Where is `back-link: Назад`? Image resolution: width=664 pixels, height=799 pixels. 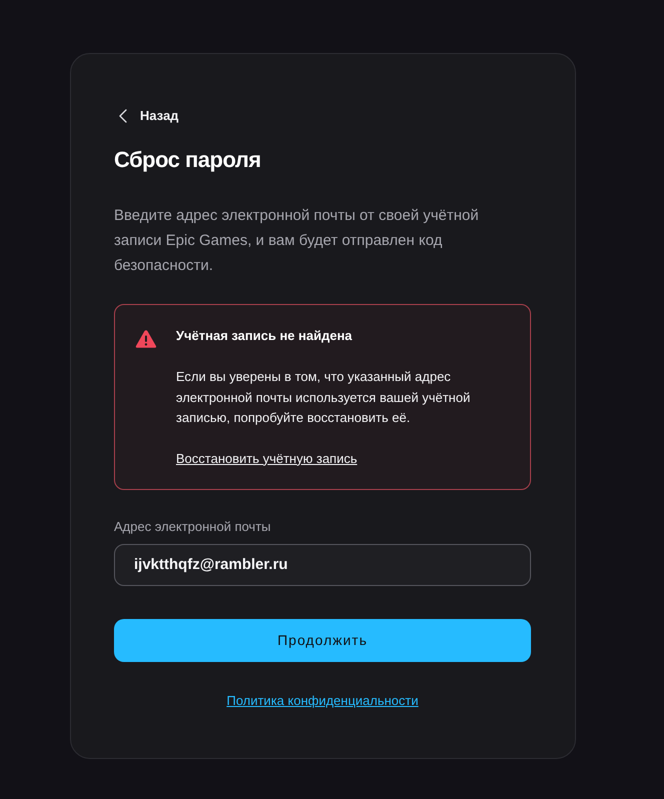
back-link: Назад is located at coordinates (146, 116).